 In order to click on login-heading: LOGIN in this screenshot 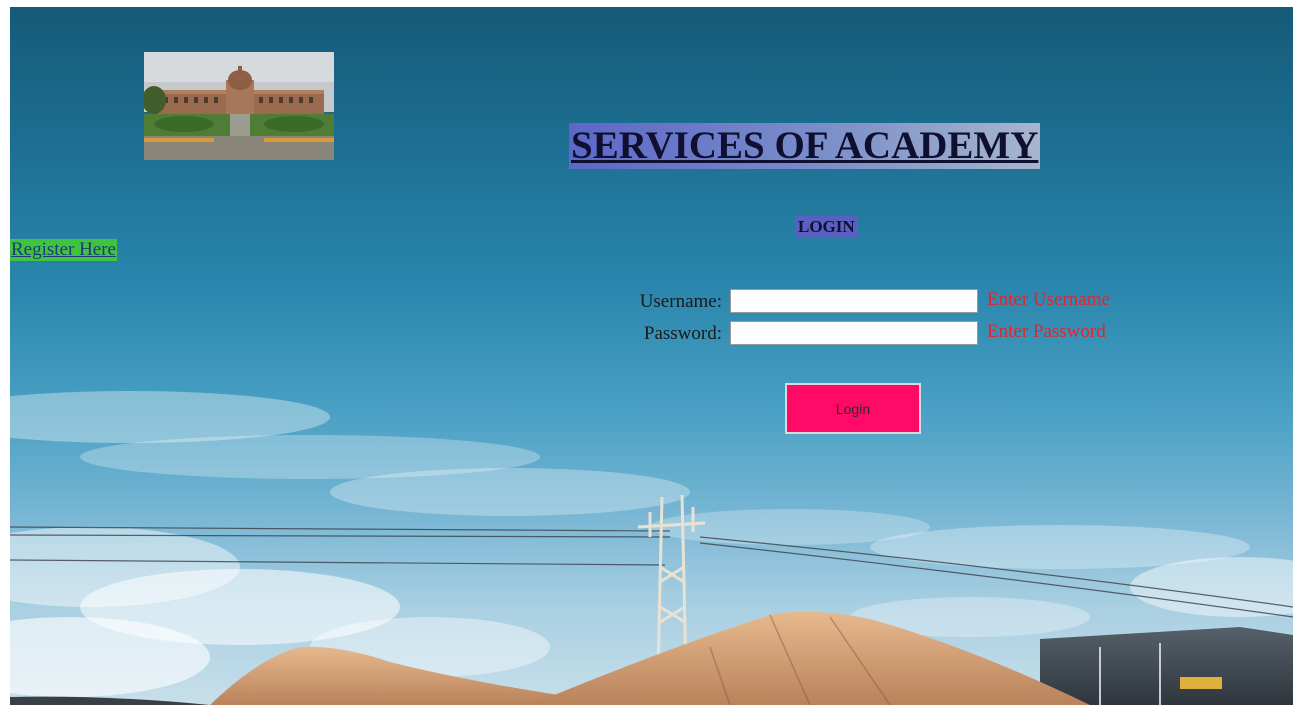, I will do `click(826, 227)`.